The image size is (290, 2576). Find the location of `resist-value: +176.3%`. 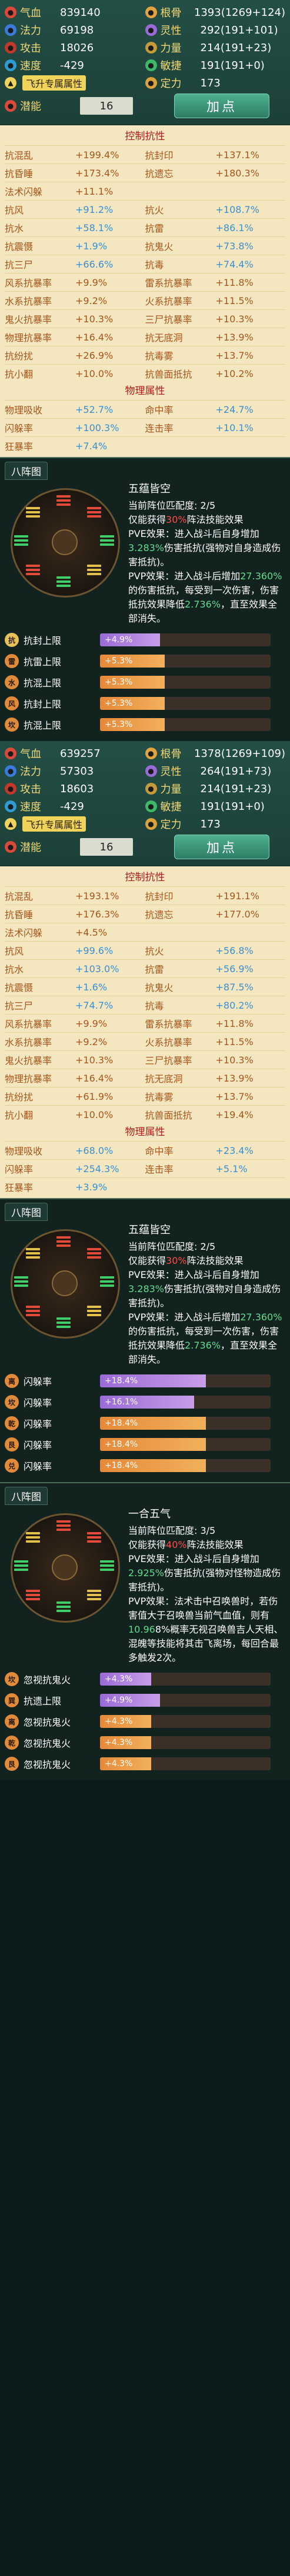

resist-value: +176.3% is located at coordinates (97, 914).